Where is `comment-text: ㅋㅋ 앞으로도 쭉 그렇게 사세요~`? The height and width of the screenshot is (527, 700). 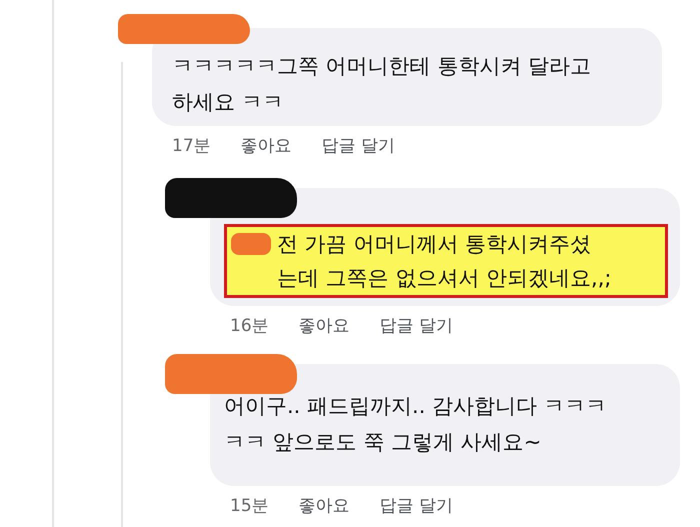
comment-text: ㅋㅋ 앞으로도 쭉 그렇게 사세요~ is located at coordinates (383, 442).